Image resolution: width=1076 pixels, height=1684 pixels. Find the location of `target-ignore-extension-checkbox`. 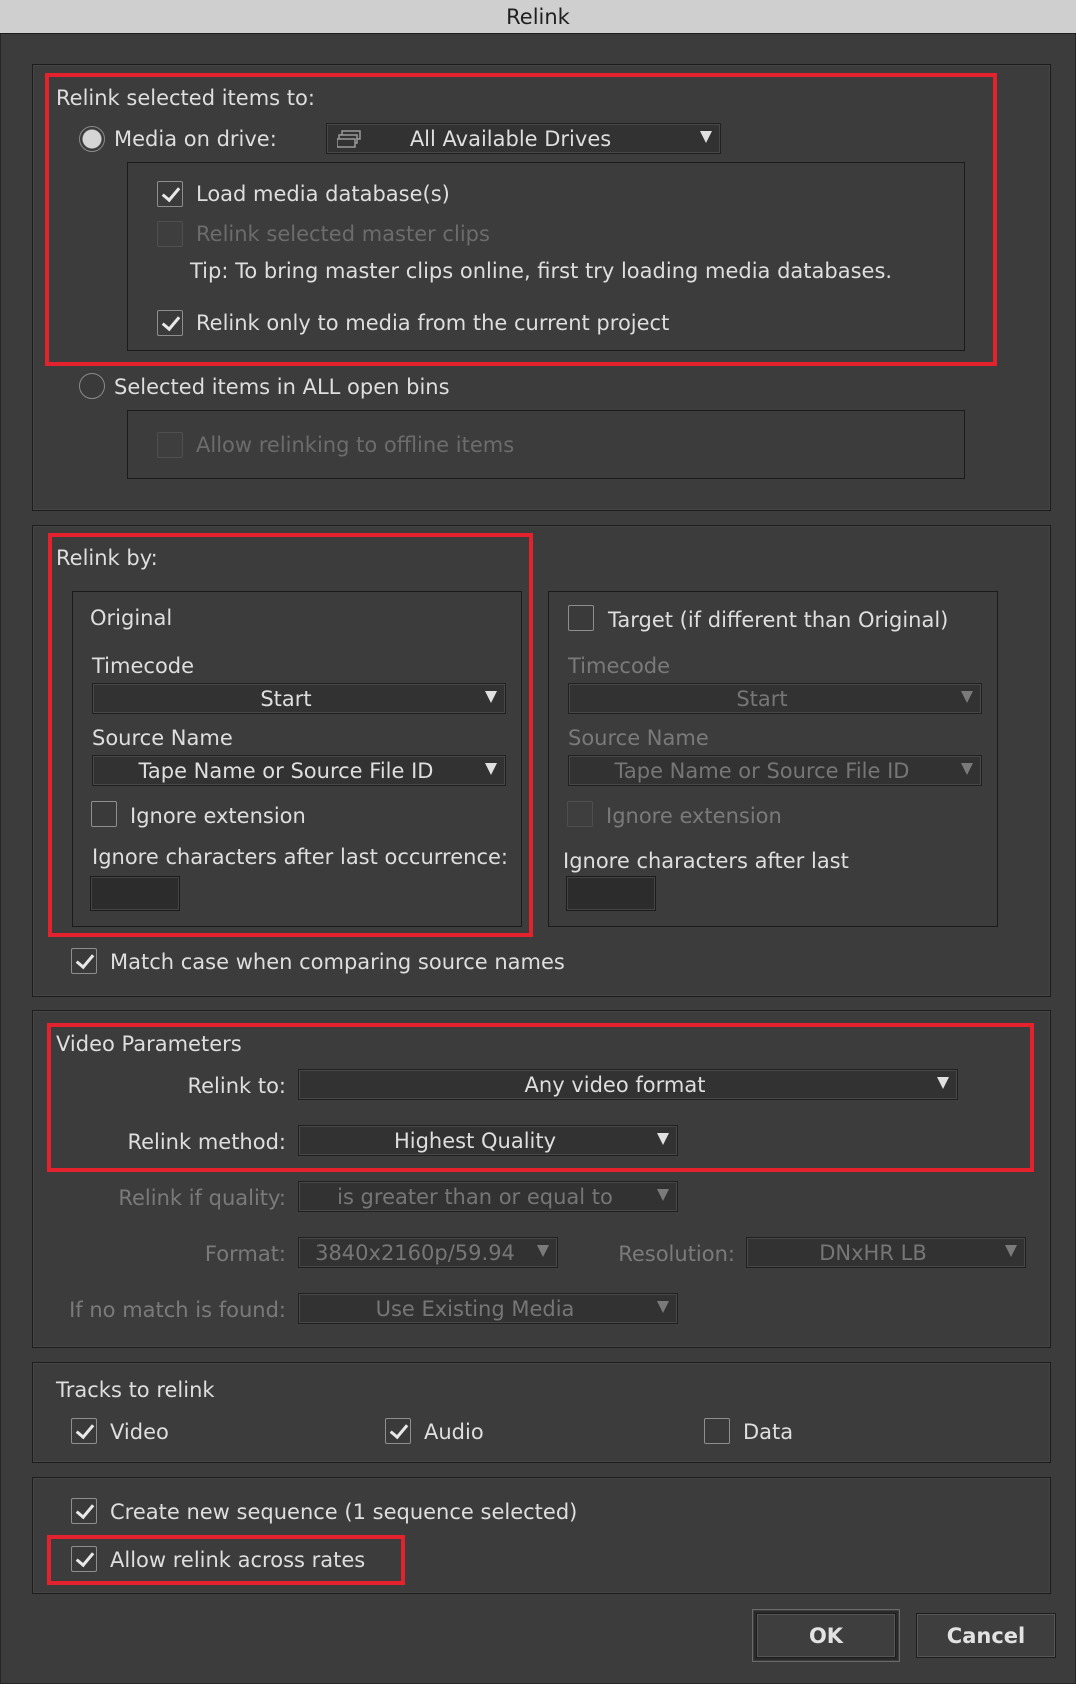

target-ignore-extension-checkbox is located at coordinates (580, 814).